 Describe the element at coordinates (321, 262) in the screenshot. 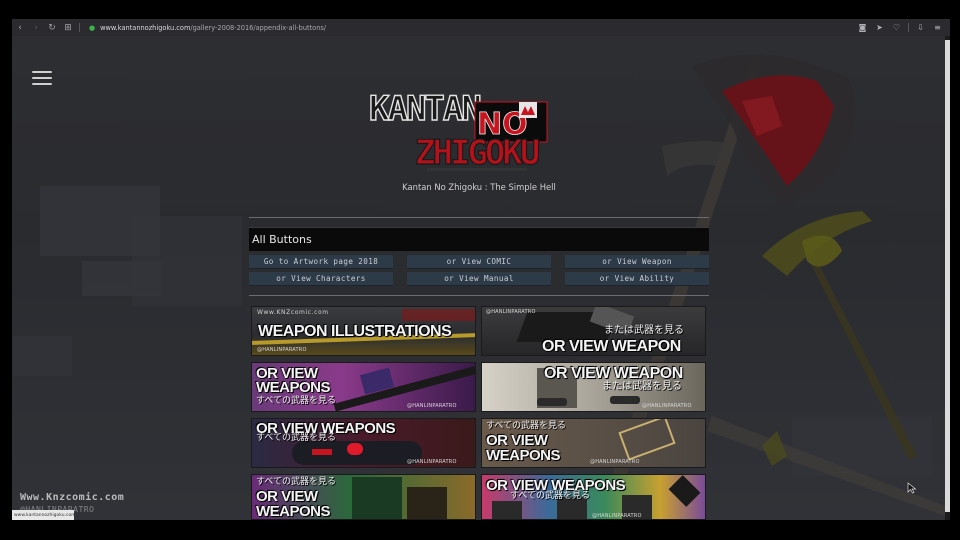

I see `artwork-2018-button: Go to Artwork page 2018` at that location.